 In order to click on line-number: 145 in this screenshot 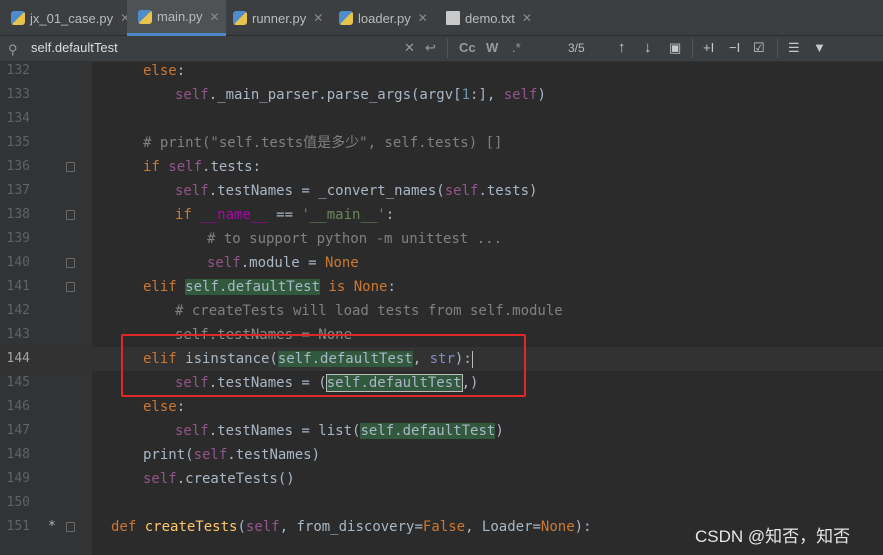, I will do `click(18, 382)`.